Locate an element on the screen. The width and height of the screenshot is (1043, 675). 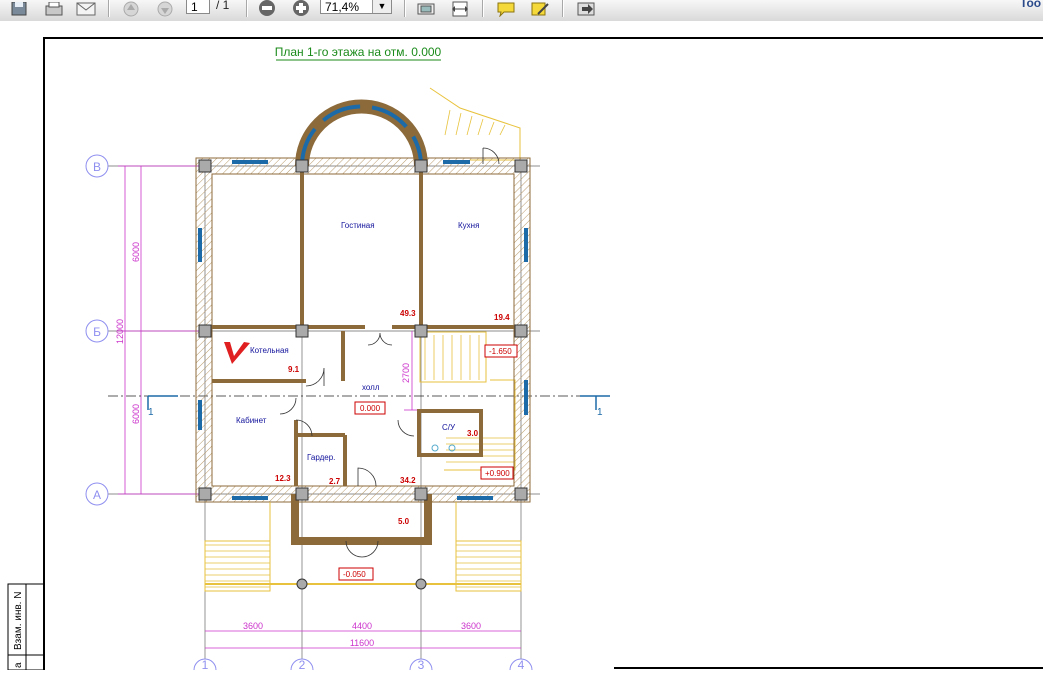
toolbar: 1 / 1 71,4% ▼ Too is located at coordinates (521, 11).